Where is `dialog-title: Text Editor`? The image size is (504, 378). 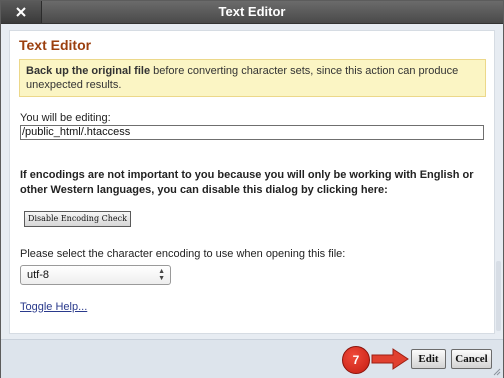
dialog-title: Text Editor is located at coordinates (252, 11).